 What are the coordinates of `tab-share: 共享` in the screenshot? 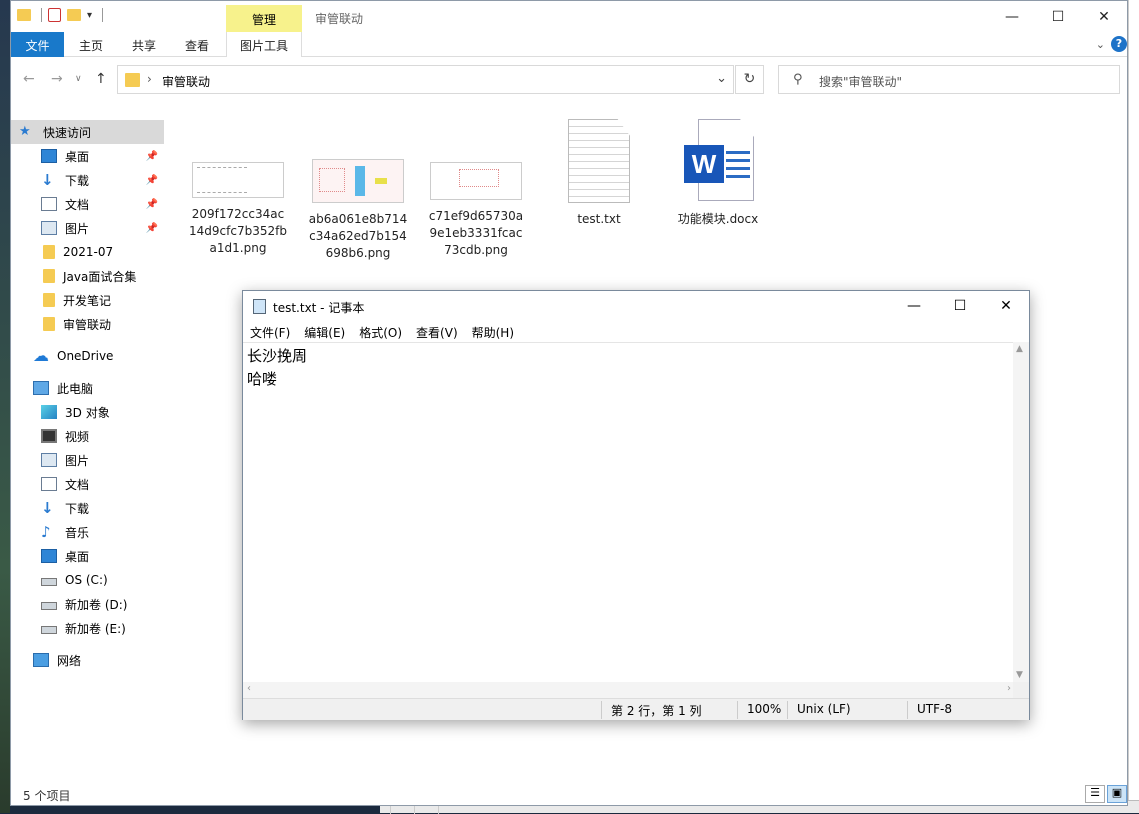 It's located at (144, 44).